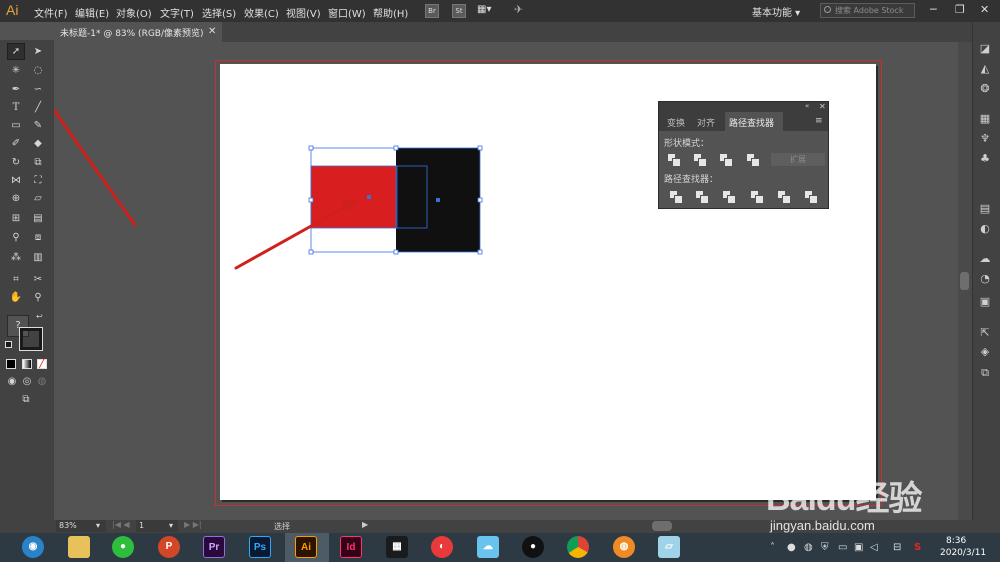  Describe the element at coordinates (16, 108) in the screenshot. I see `type-tool-icon: T` at that location.